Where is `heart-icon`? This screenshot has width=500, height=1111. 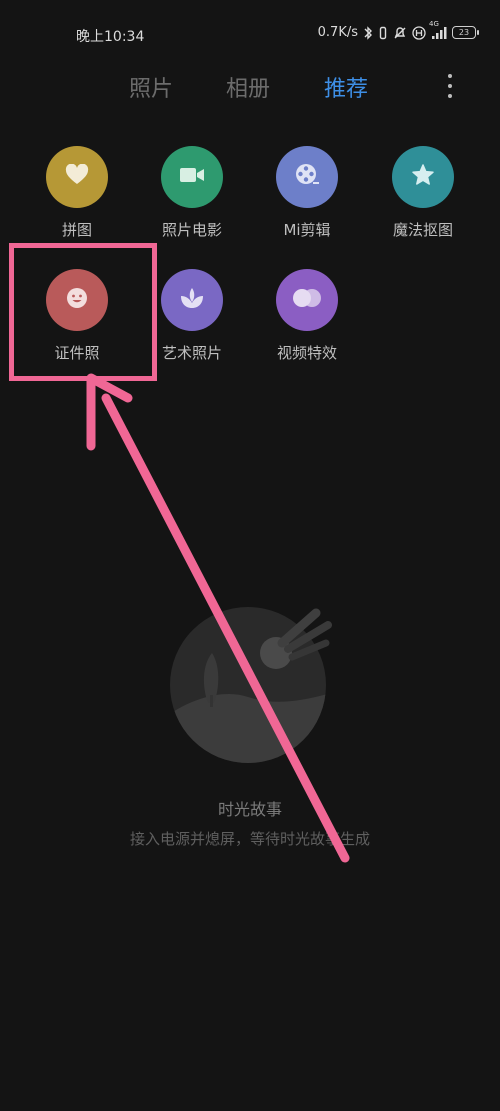
heart-icon is located at coordinates (77, 176).